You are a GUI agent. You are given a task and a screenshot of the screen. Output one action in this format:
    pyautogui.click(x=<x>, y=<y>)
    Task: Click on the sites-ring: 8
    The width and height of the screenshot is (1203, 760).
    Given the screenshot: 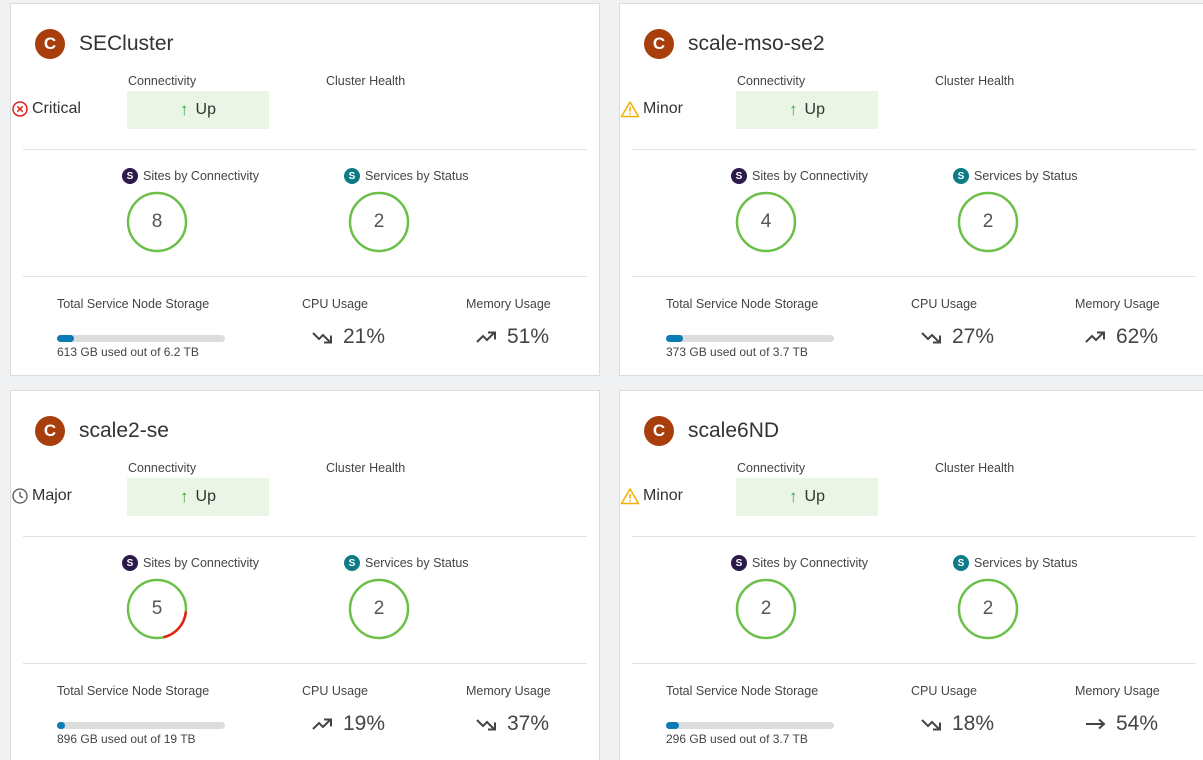 What is the action you would take?
    pyautogui.click(x=157, y=222)
    